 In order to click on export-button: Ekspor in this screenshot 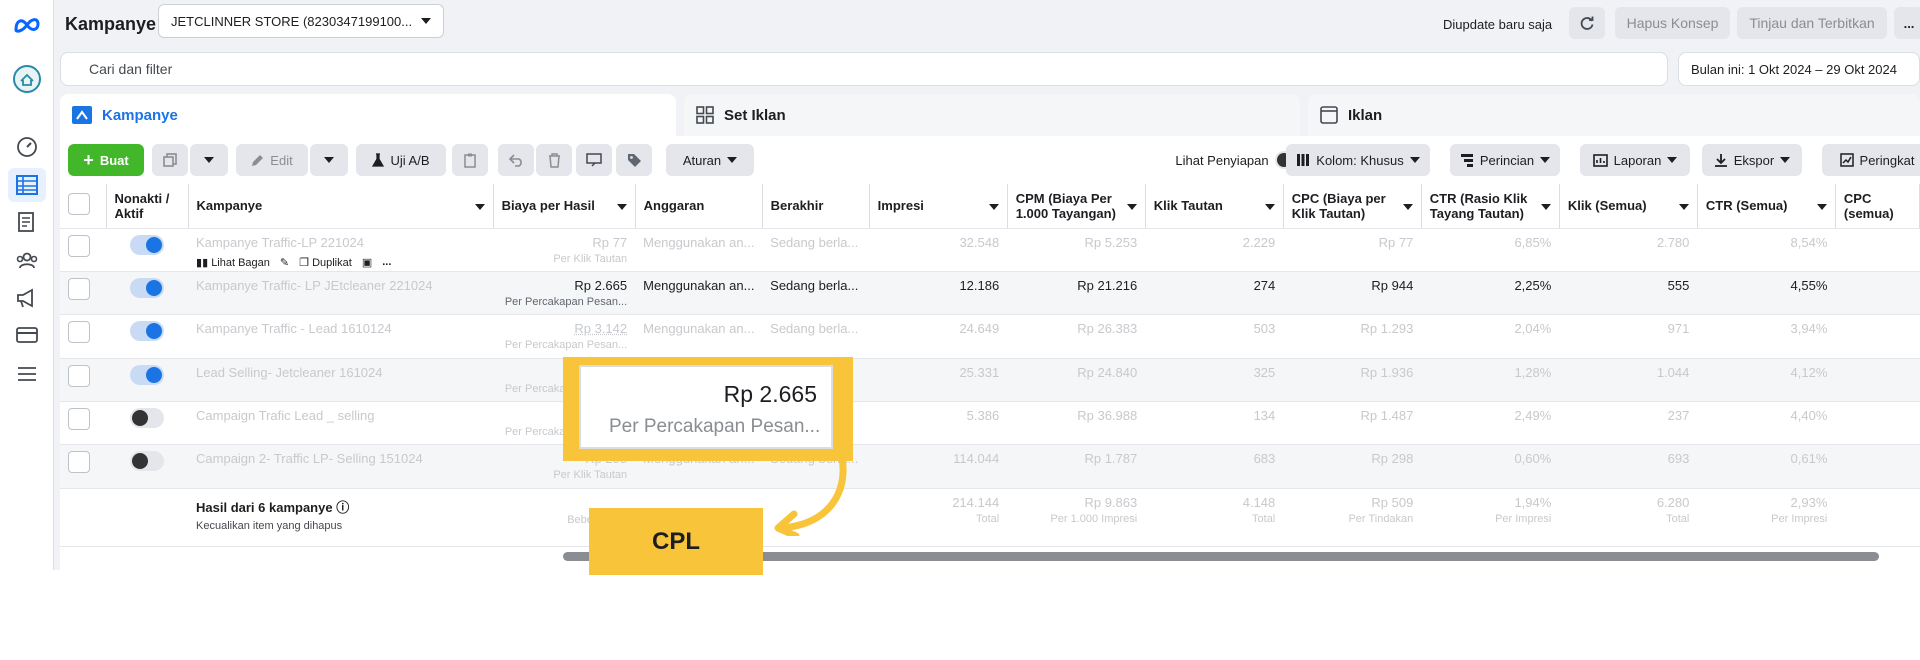, I will do `click(1752, 160)`.